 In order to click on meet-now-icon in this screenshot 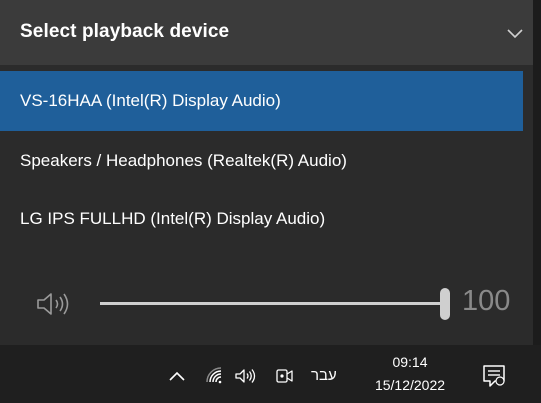, I will do `click(285, 376)`.